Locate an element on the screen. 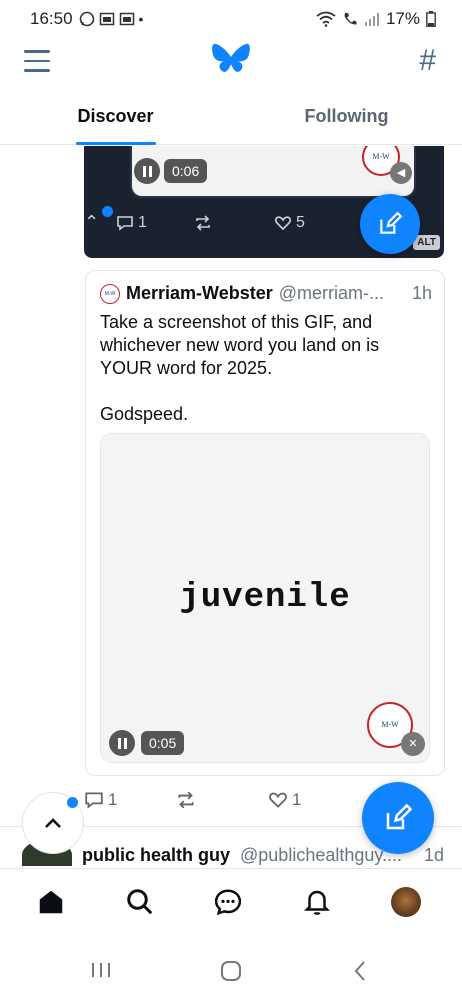  quoted-post-header: M-W Merriam-Webster @merriam-... 1h is located at coordinates (266, 293).